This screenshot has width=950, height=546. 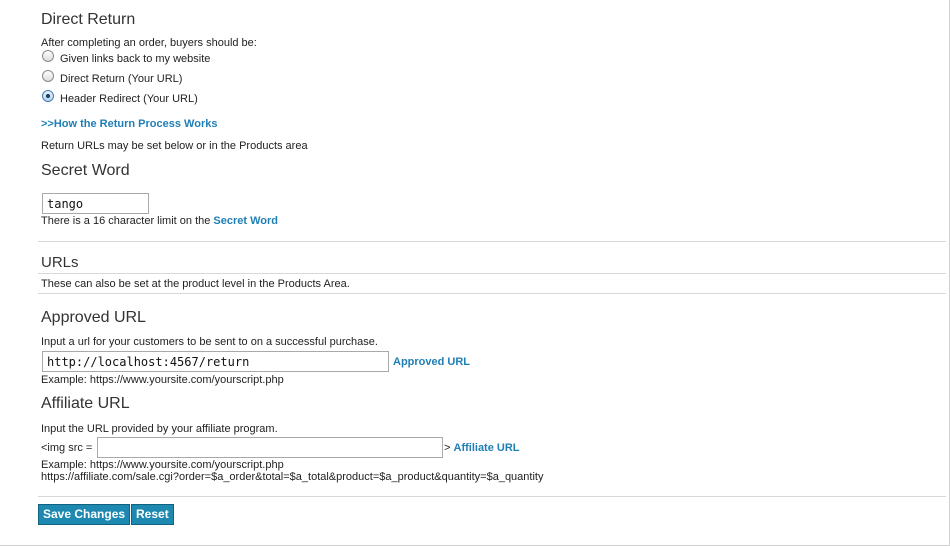 I want to click on affiliate-url-input, so click(x=270, y=447).